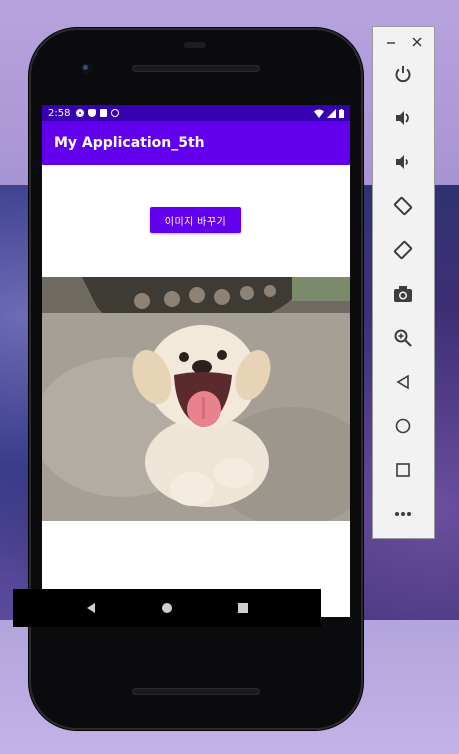 The height and width of the screenshot is (754, 459). I want to click on emulator-control-panel, so click(403, 282).